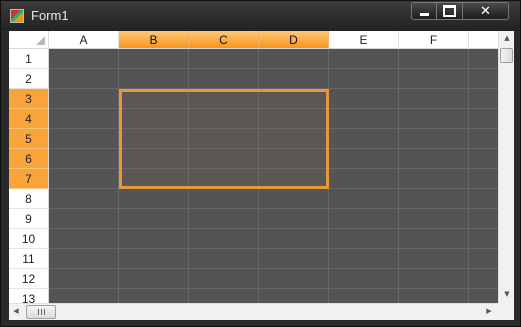 Image resolution: width=521 pixels, height=327 pixels. I want to click on row-header: 2, so click(29, 79).